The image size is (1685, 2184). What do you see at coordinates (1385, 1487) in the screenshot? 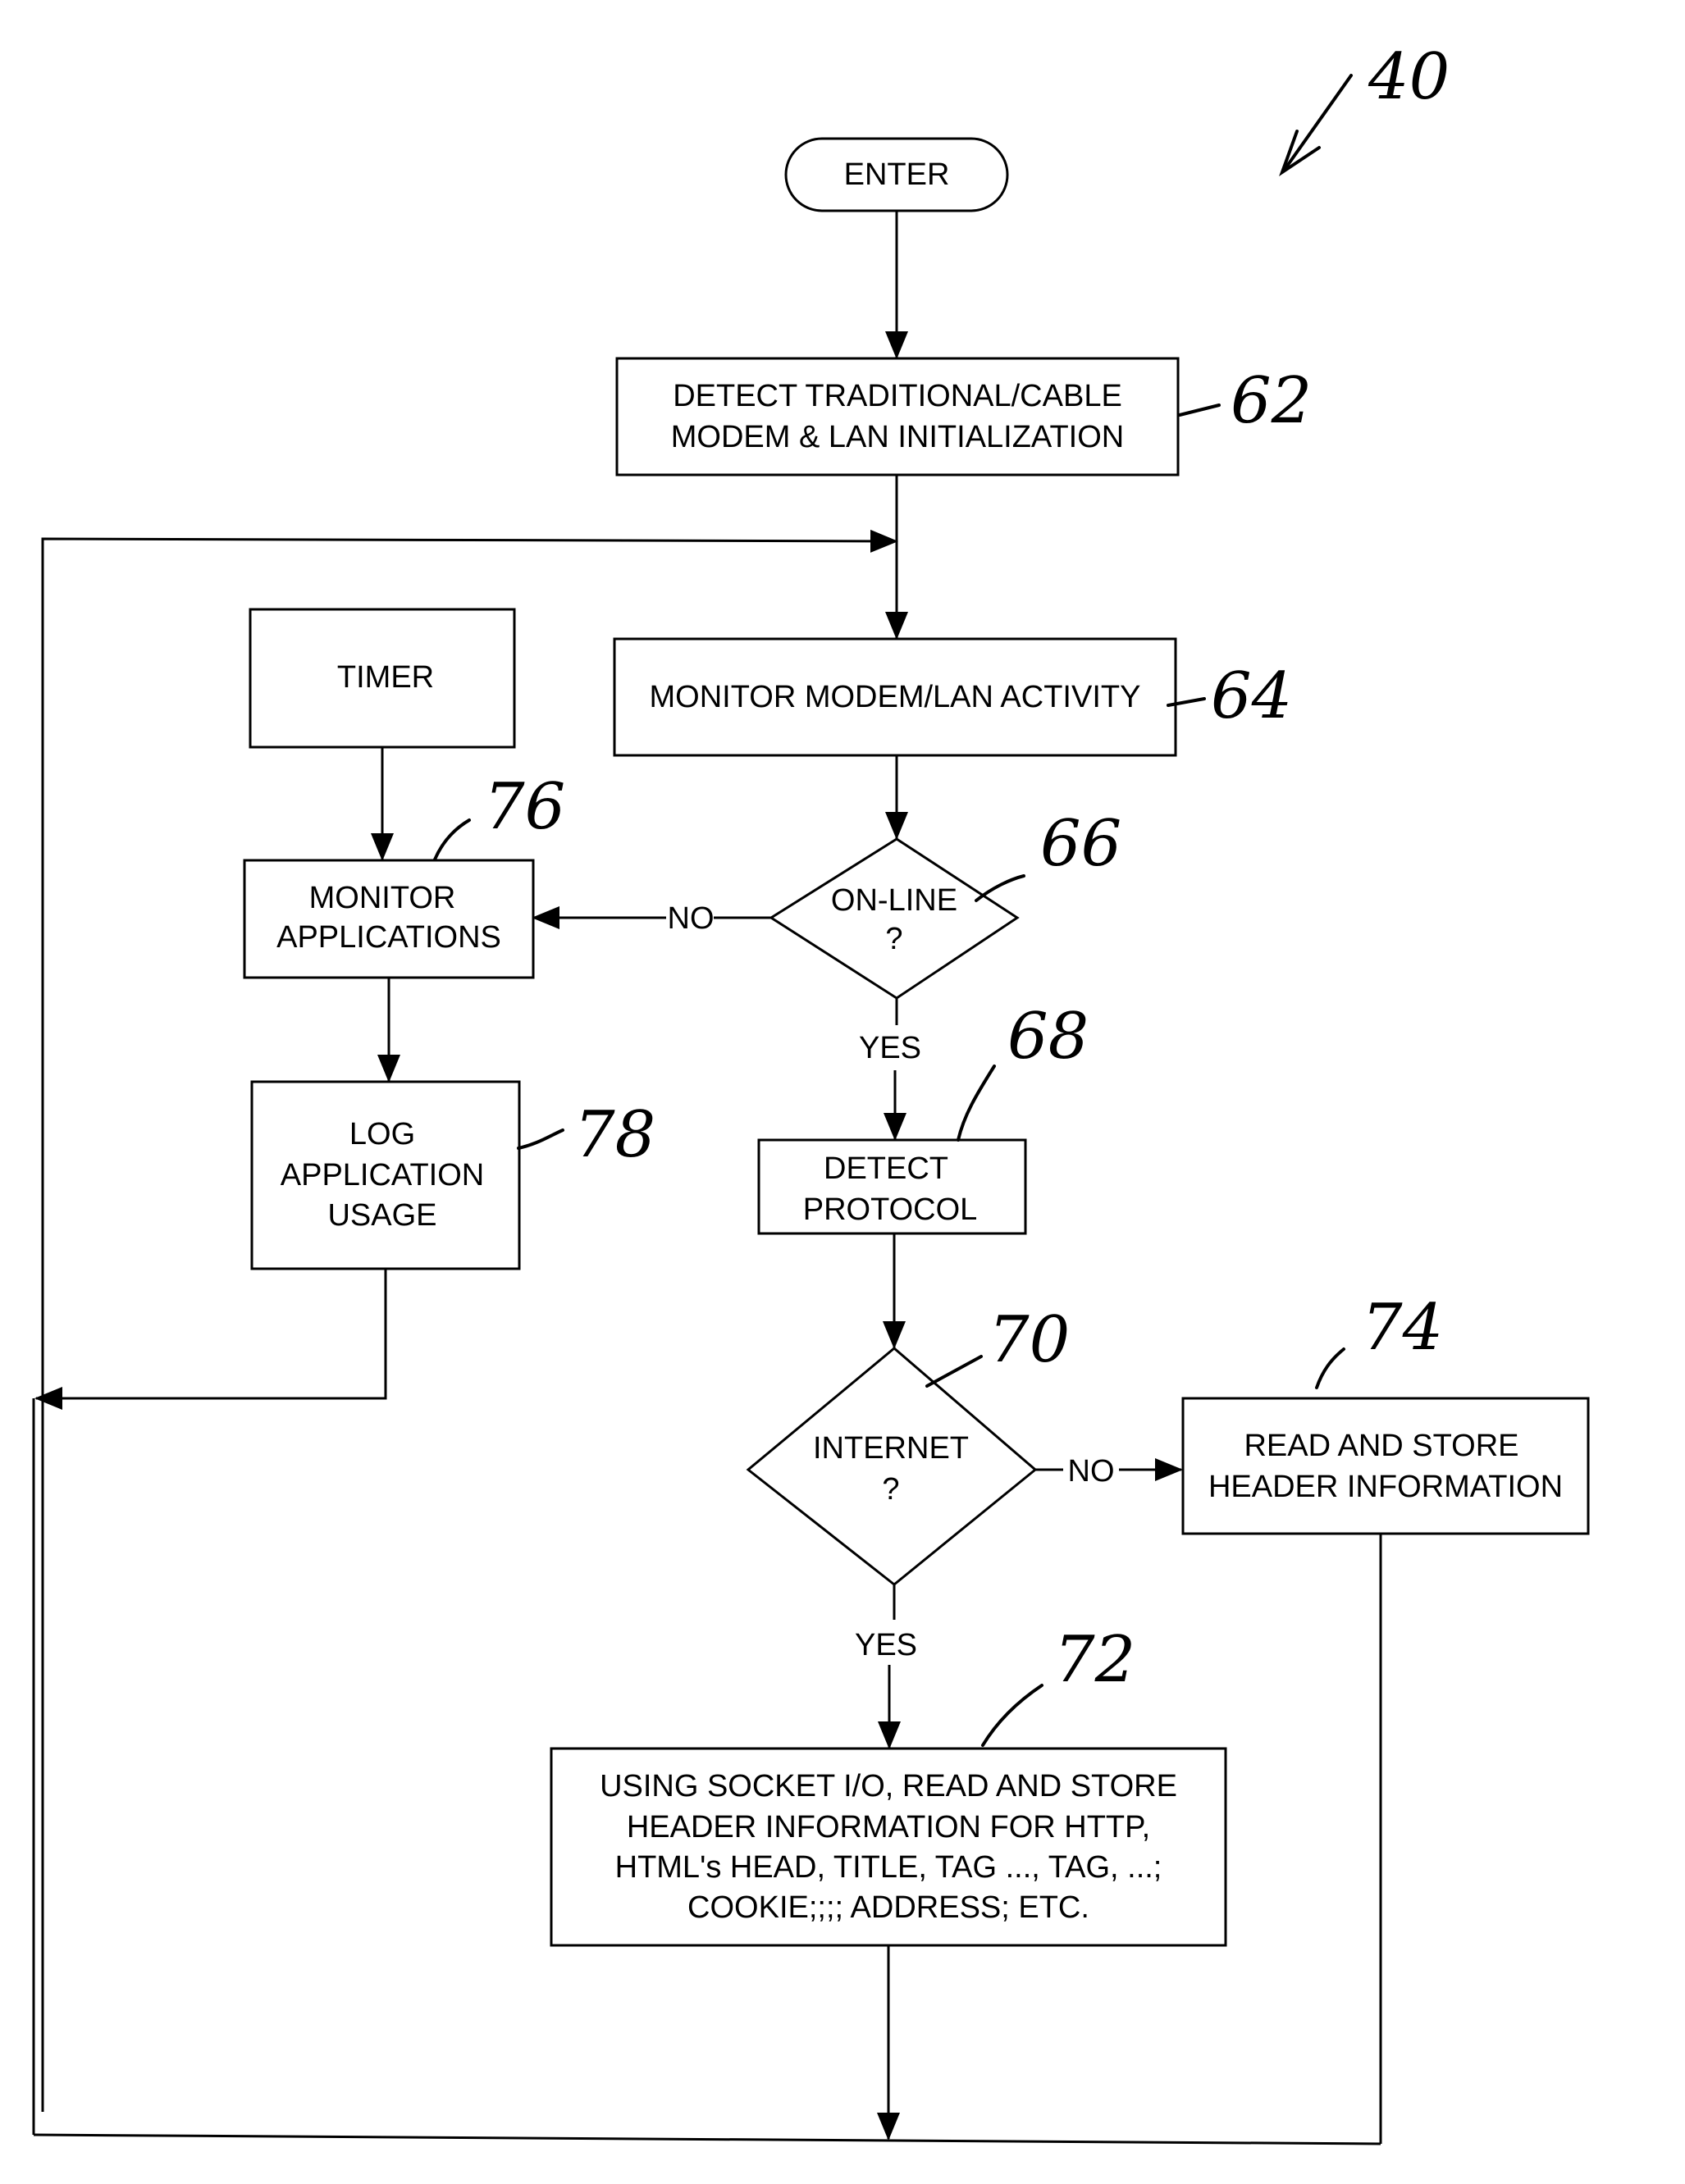
I see `node-text-line: HEADER INFORMATION` at bounding box center [1385, 1487].